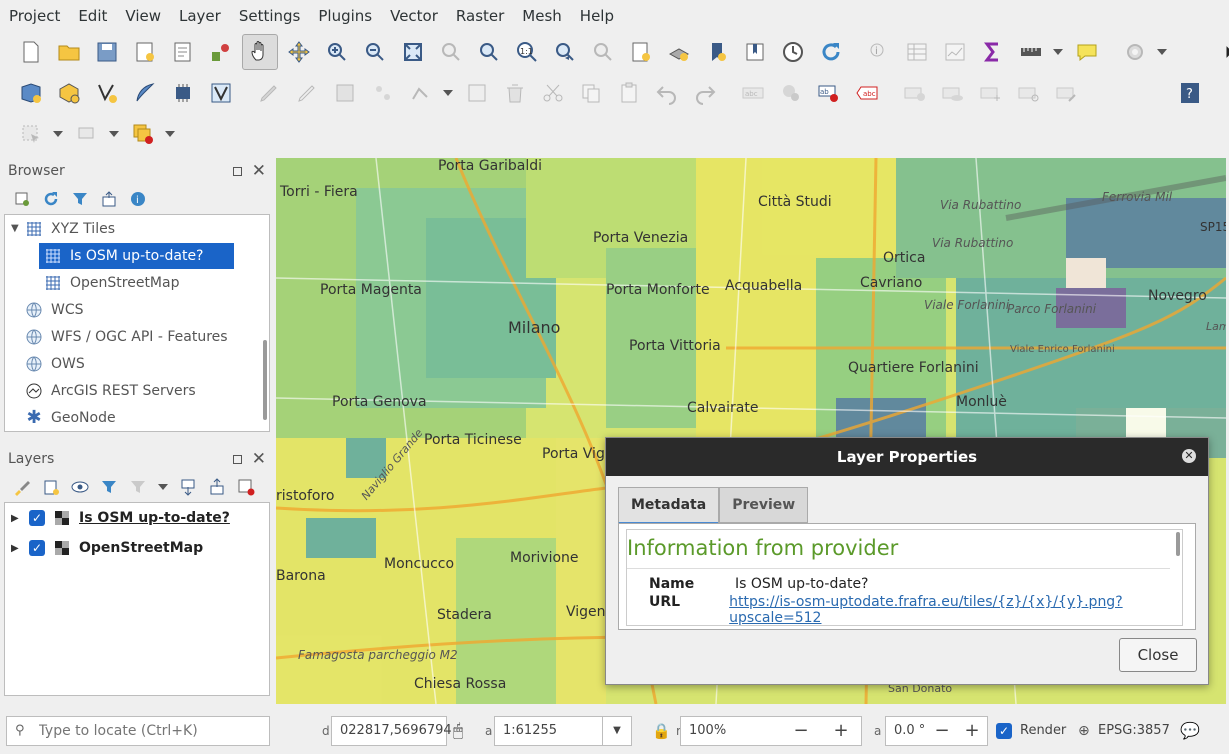 This screenshot has width=1229, height=754. Describe the element at coordinates (1135, 52) in the screenshot. I see `settings-tool-button` at that location.